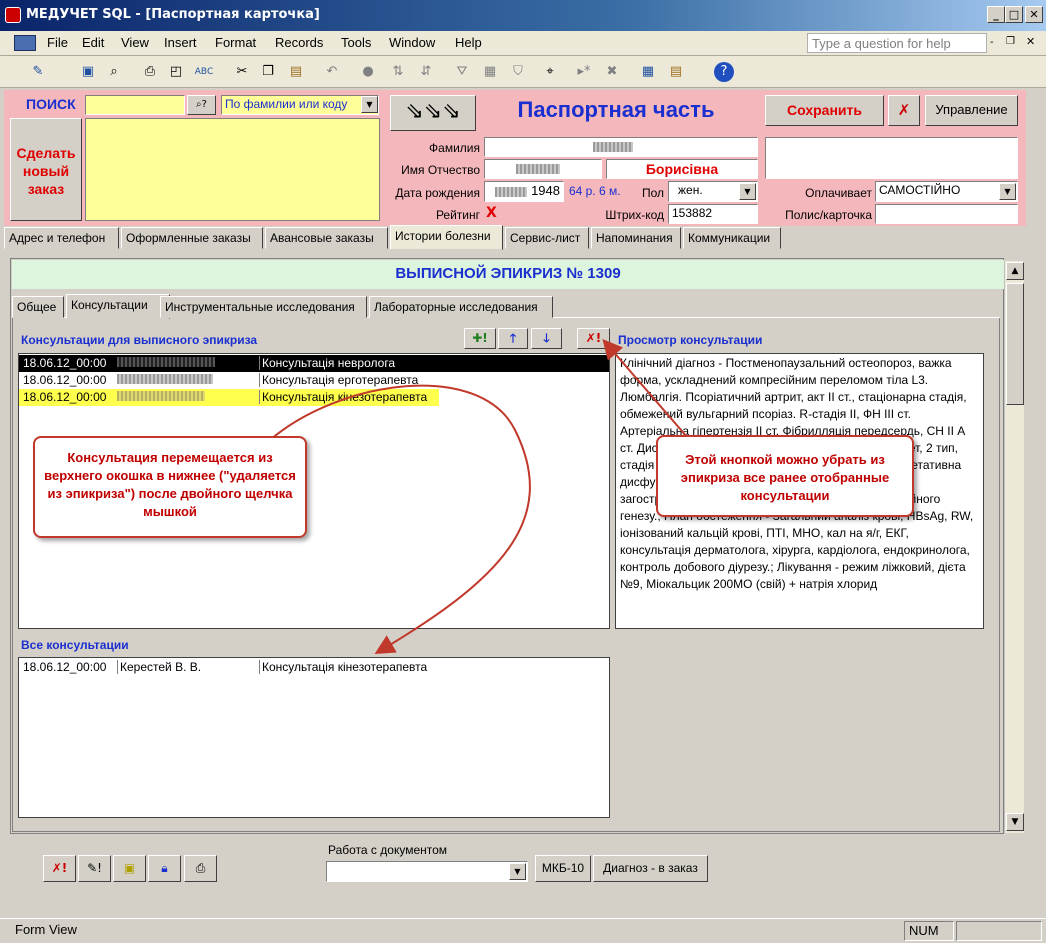 The width and height of the screenshot is (1046, 943). Describe the element at coordinates (427, 871) in the screenshot. I see `doc-work-select` at that location.